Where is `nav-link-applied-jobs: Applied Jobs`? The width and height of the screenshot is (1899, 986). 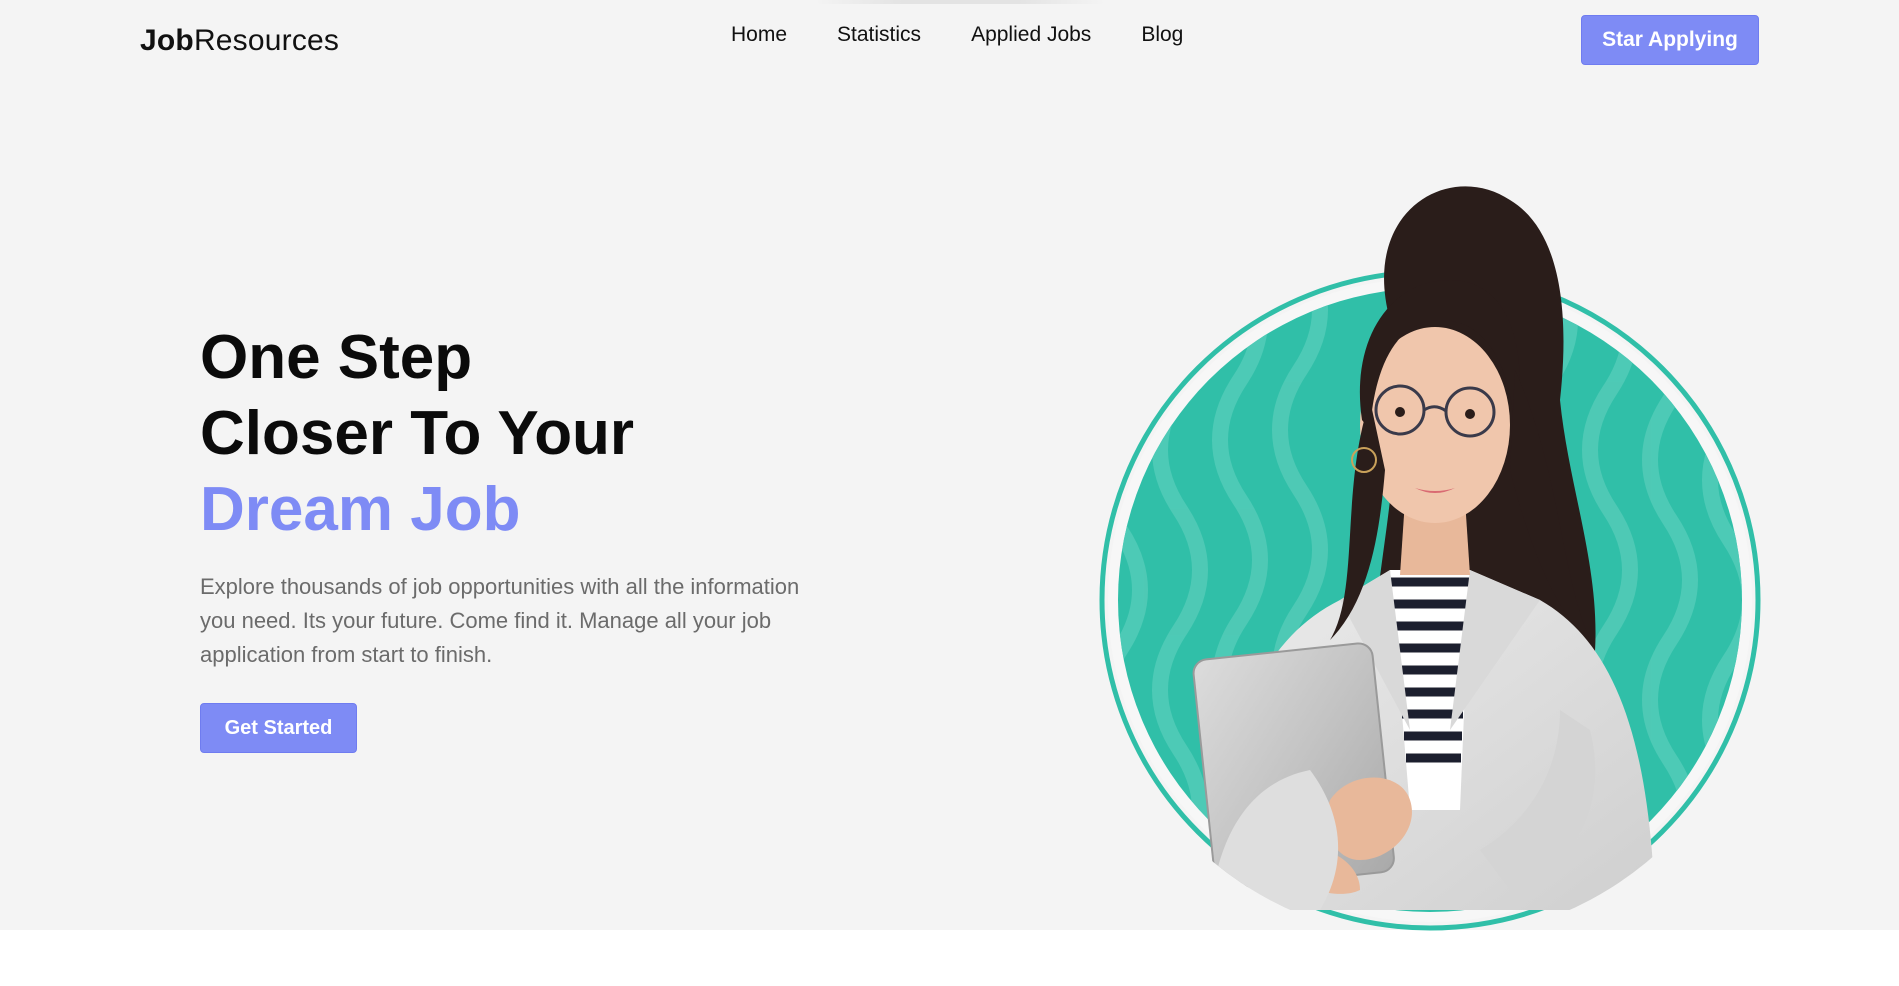 nav-link-applied-jobs: Applied Jobs is located at coordinates (1031, 35).